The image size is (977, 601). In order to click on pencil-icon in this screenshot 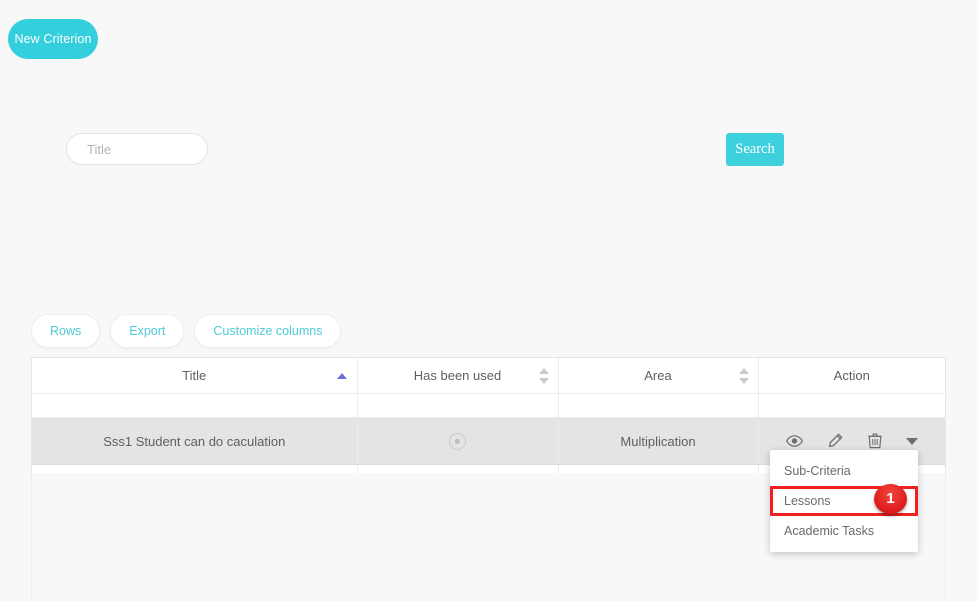, I will do `click(835, 441)`.